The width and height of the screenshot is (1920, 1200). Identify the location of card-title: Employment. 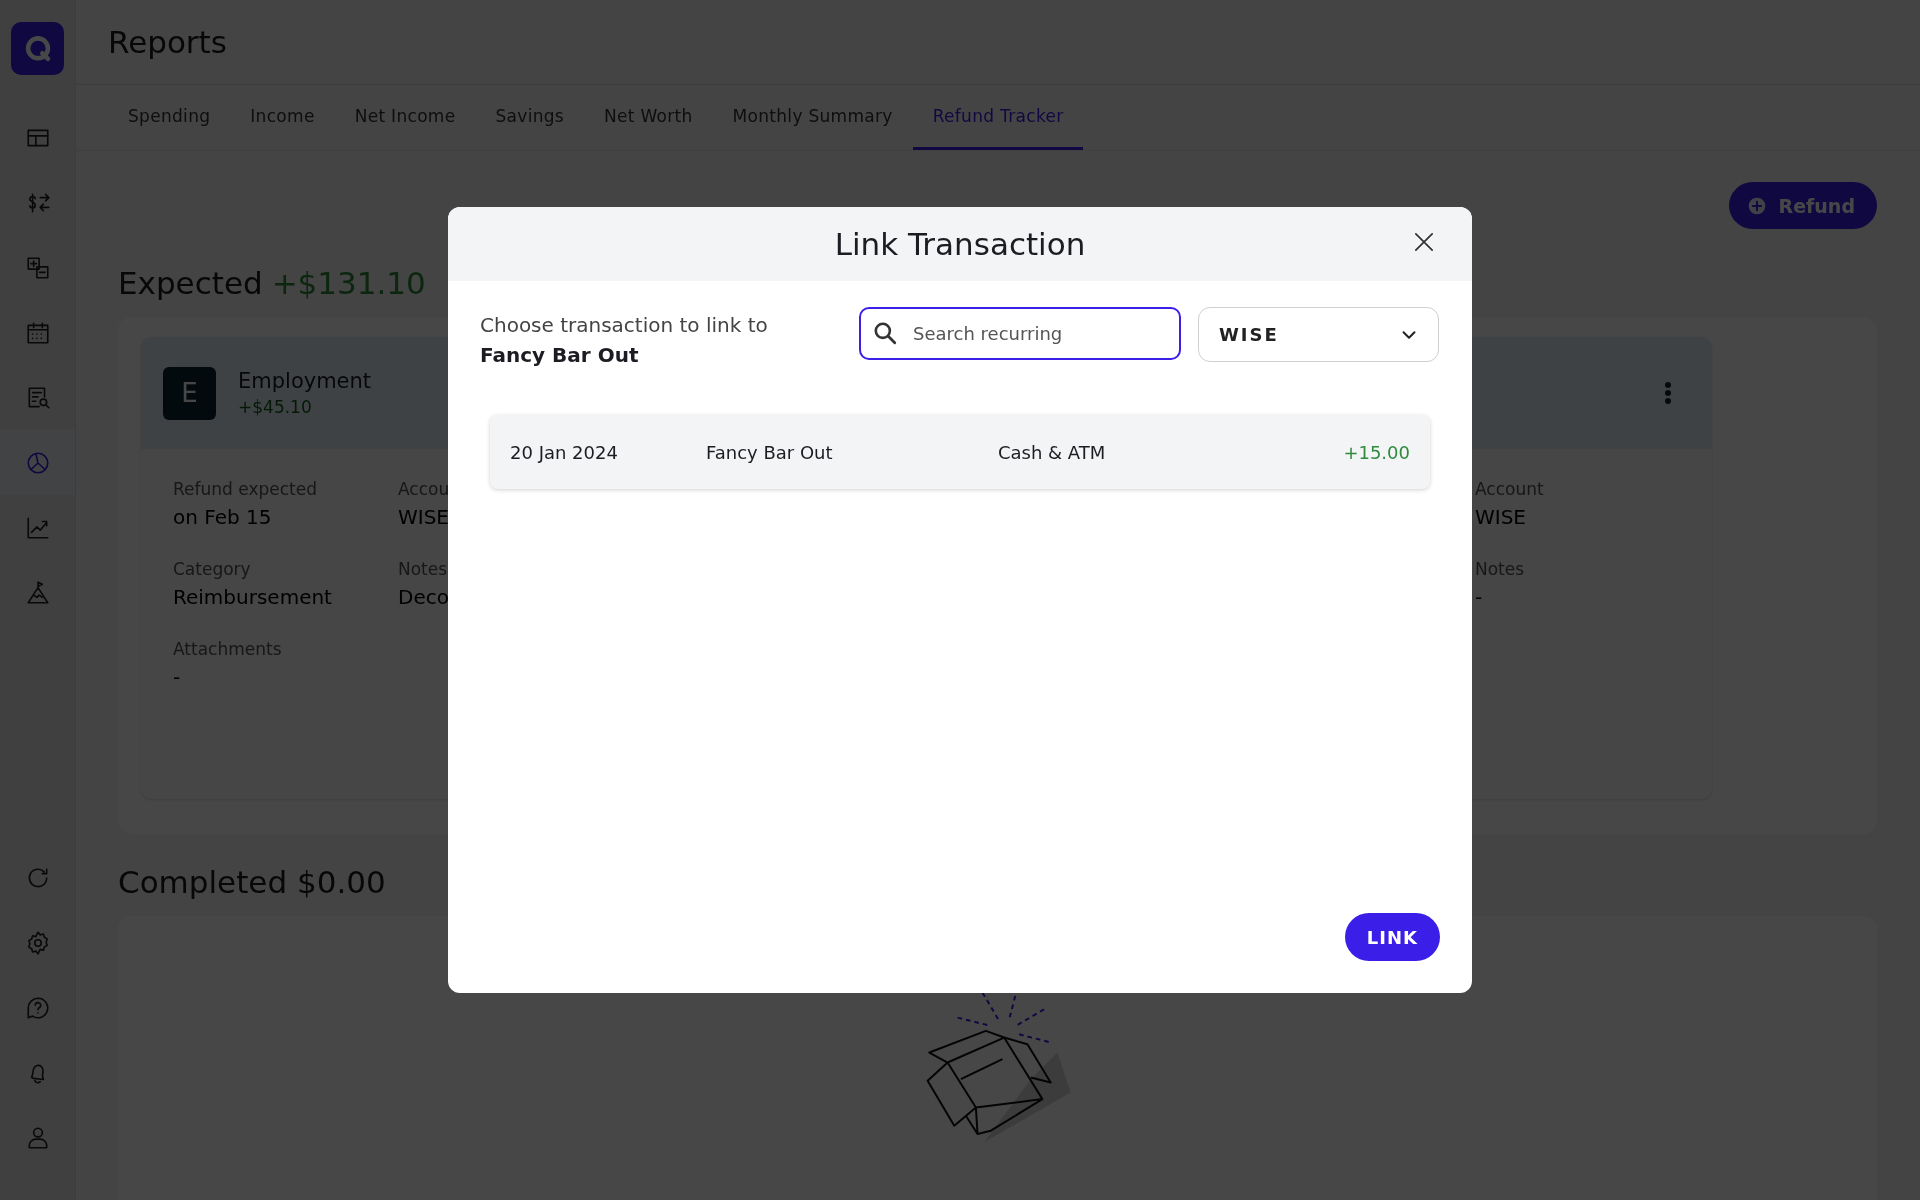
(305, 381).